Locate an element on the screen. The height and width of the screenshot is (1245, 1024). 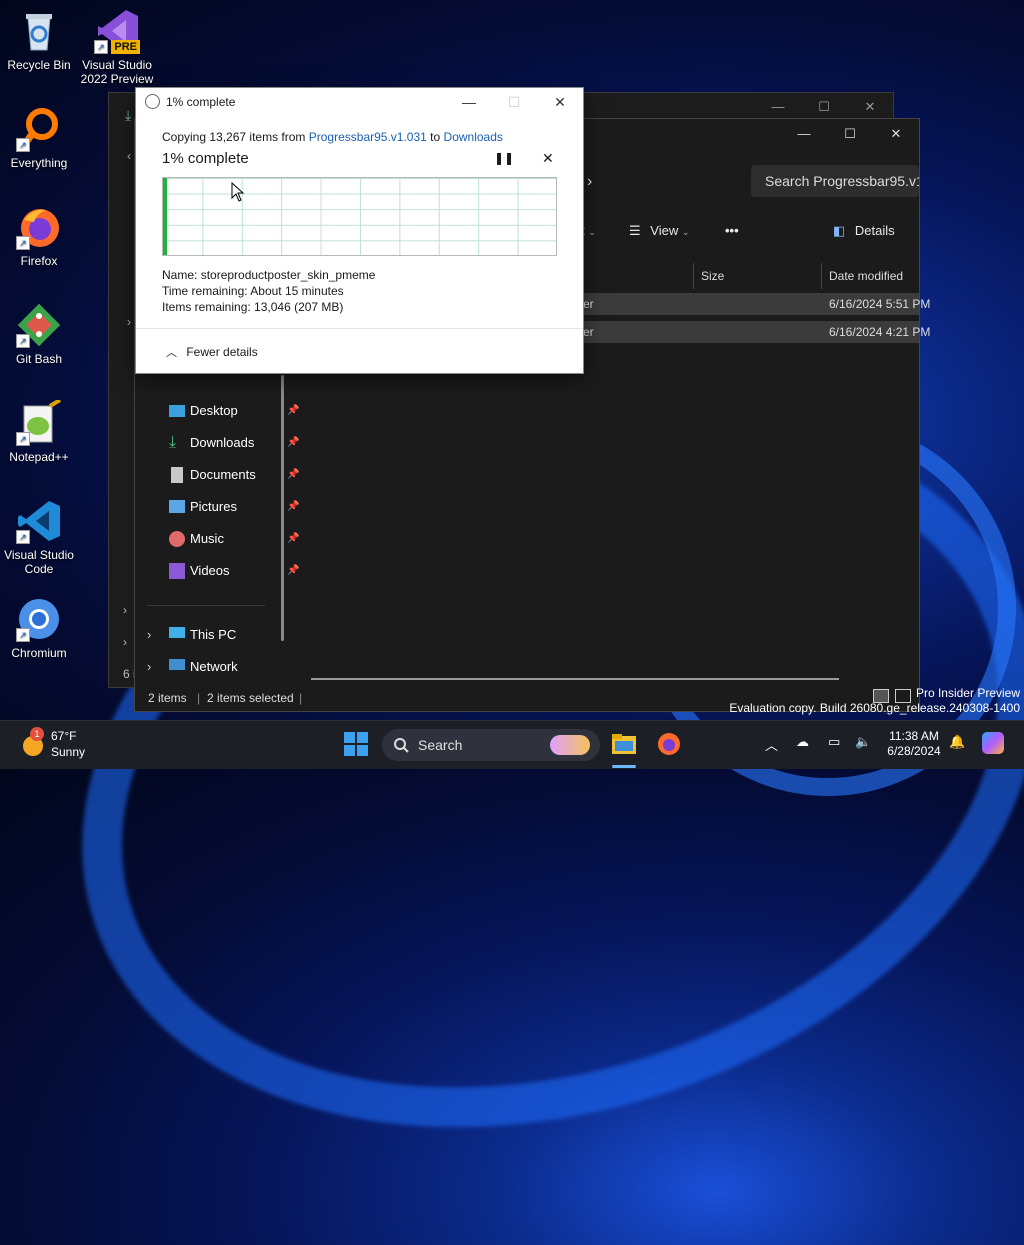
desktop-icon-everything: ↗ Everything is located at coordinates (39, 138).